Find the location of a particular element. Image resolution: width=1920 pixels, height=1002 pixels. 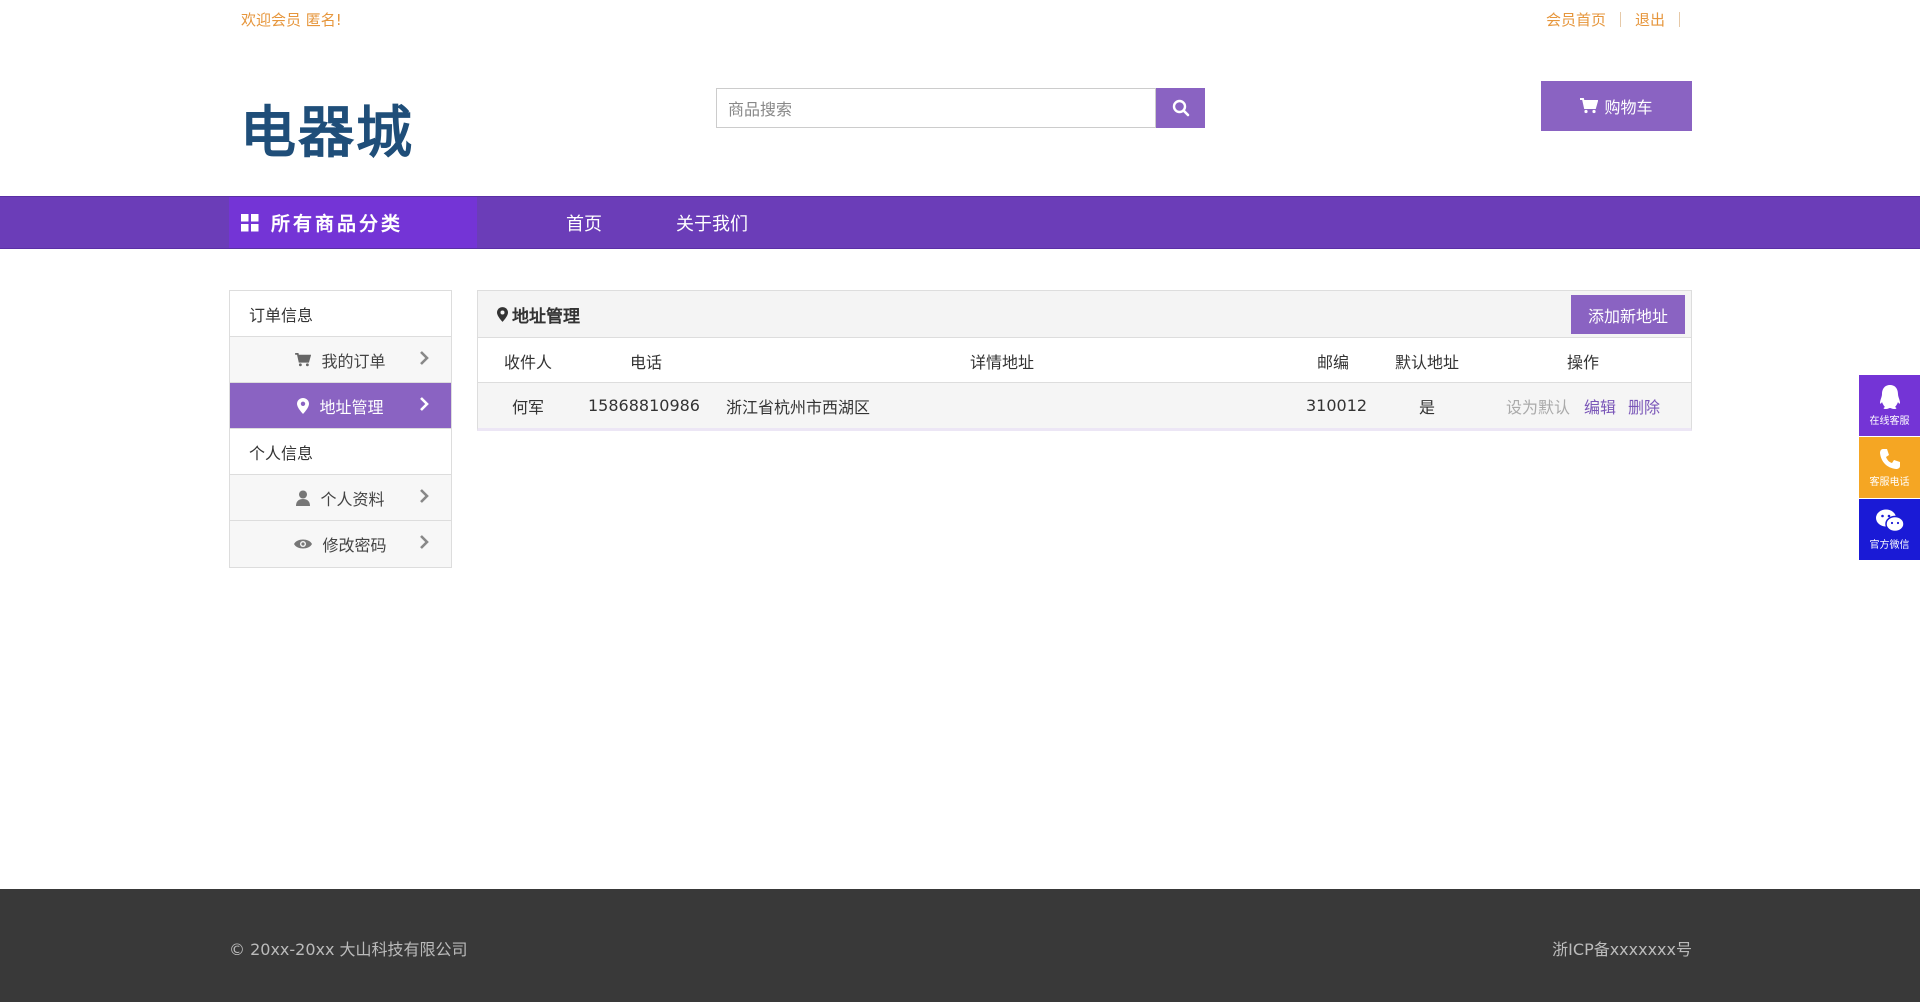

column-header: 邮编 is located at coordinates (1333, 362).